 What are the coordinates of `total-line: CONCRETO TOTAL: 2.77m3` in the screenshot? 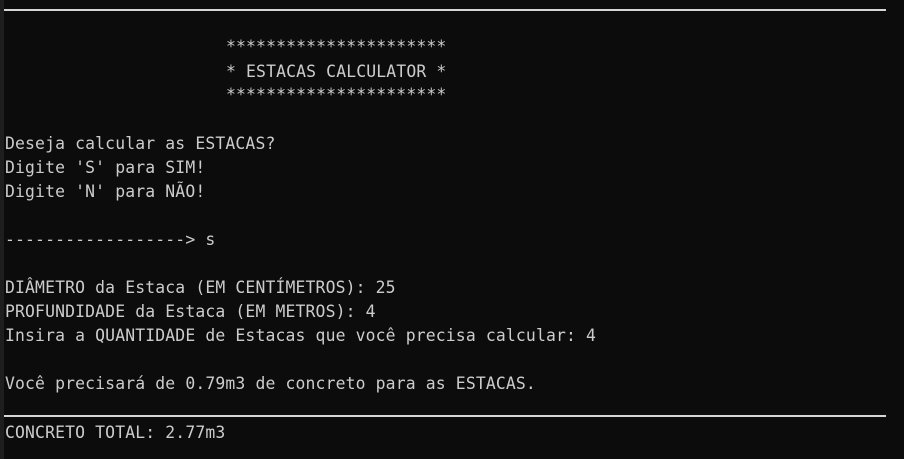 It's located at (115, 432).